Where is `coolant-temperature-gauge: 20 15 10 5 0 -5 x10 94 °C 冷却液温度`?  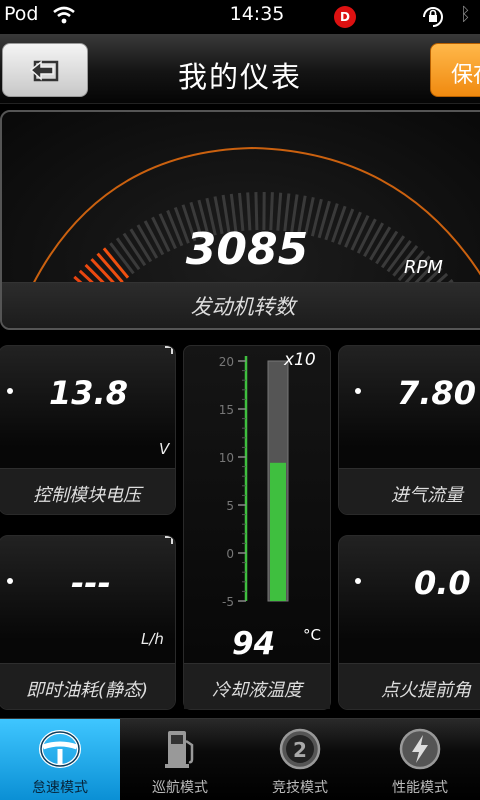
coolant-temperature-gauge: 20 15 10 5 0 -5 x10 94 °C 冷却液温度 is located at coordinates (257, 527).